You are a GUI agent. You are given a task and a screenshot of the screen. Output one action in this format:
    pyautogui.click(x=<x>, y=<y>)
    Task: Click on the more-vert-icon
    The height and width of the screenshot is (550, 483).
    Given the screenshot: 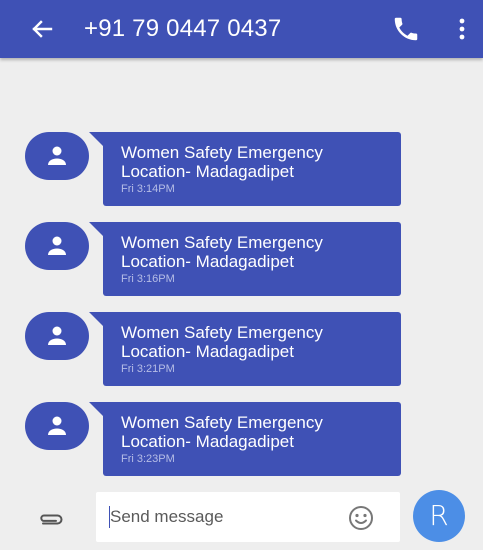 What is the action you would take?
    pyautogui.click(x=462, y=29)
    